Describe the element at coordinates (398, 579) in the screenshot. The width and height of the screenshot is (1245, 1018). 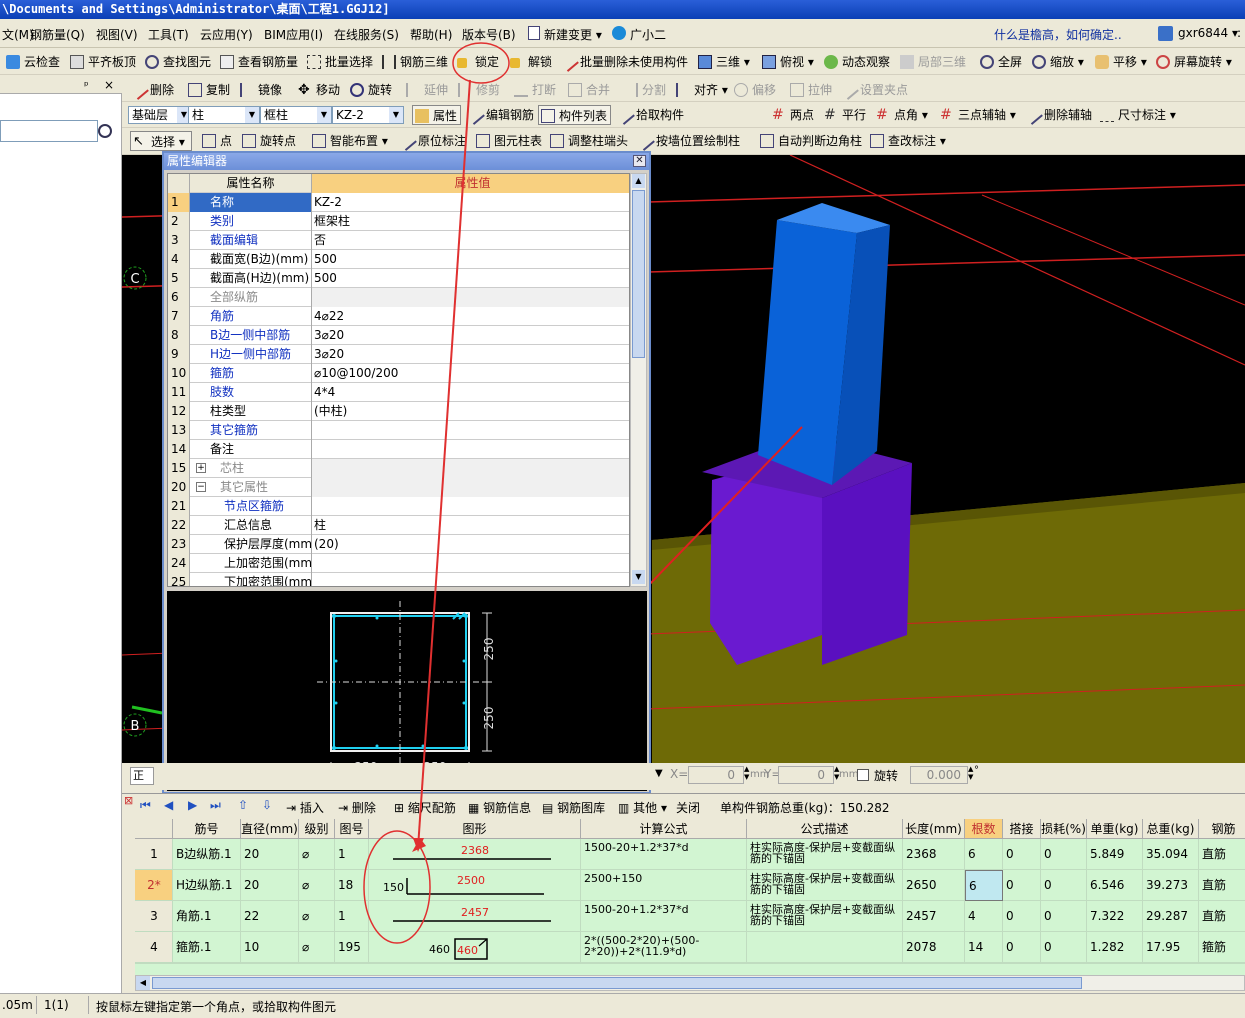
I see `property-row: 25 下加密范围(mm)` at that location.